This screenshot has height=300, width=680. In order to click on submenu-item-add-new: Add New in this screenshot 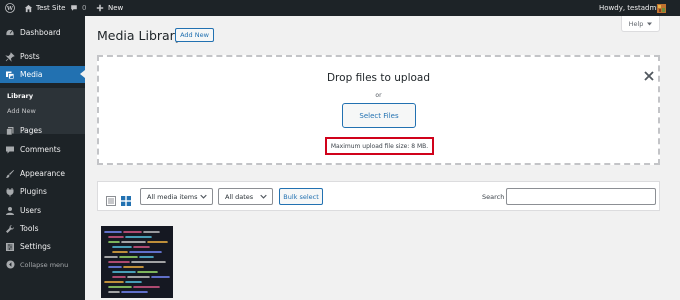, I will do `click(21, 111)`.